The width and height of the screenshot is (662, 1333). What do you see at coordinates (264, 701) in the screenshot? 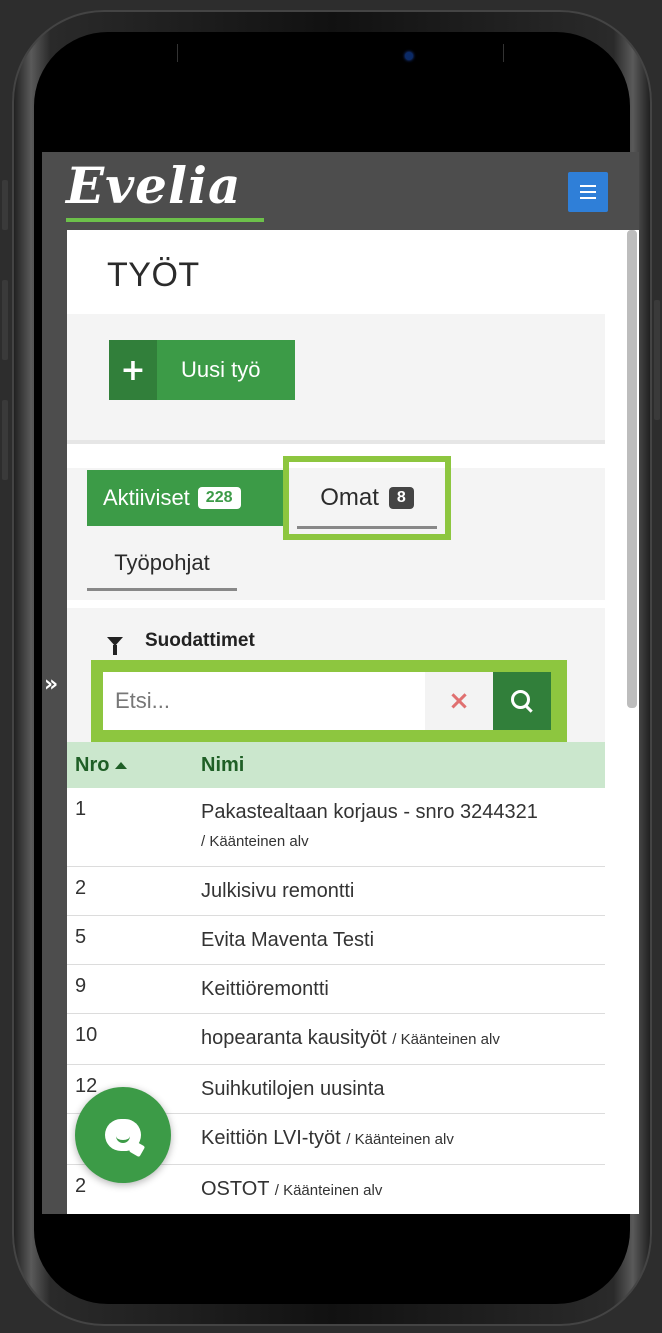
I see `search-input` at bounding box center [264, 701].